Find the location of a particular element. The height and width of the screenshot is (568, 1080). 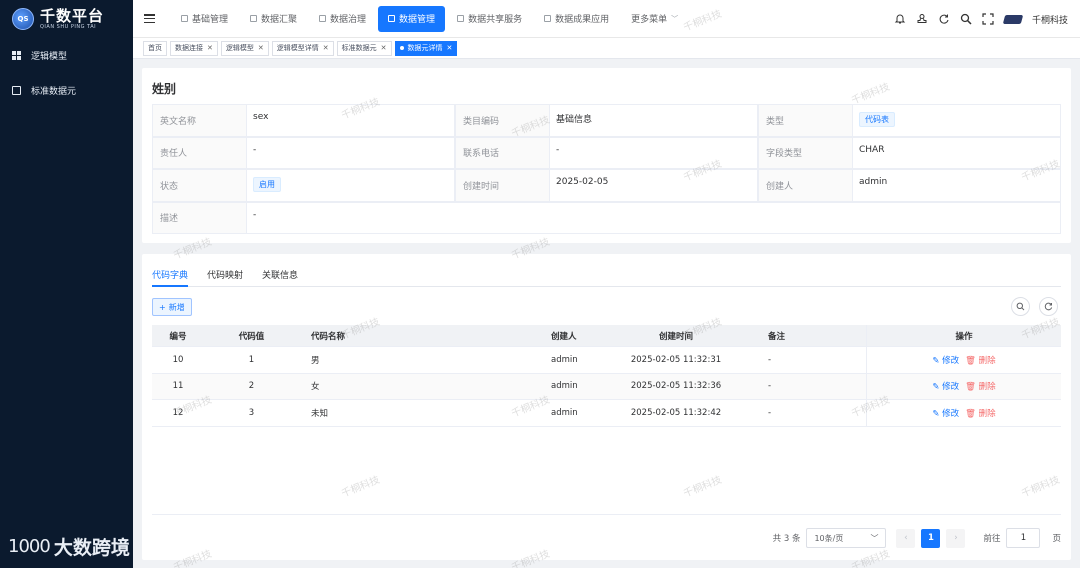

page-number-current: 1 is located at coordinates (931, 538).